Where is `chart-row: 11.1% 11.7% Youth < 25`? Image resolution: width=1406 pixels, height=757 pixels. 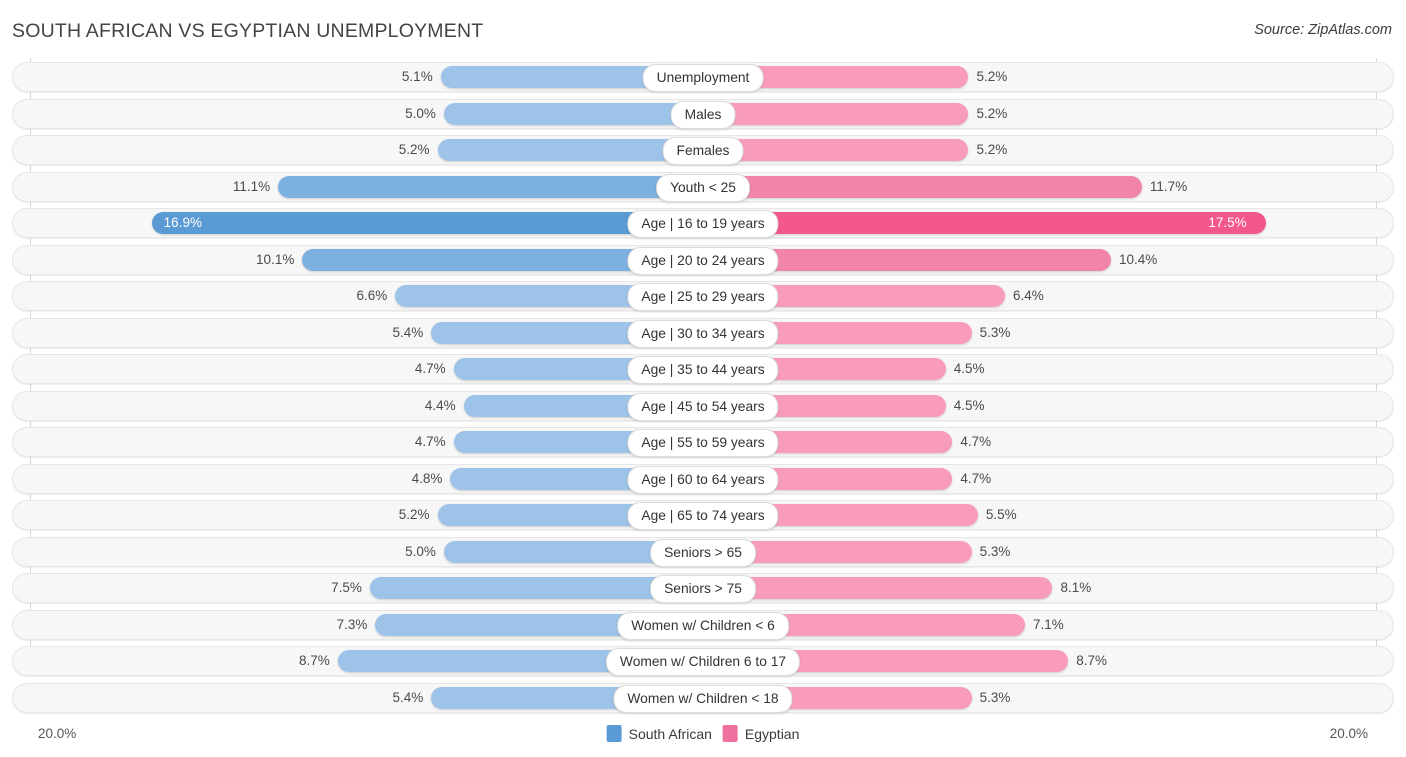 chart-row: 11.1% 11.7% Youth < 25 is located at coordinates (703, 186).